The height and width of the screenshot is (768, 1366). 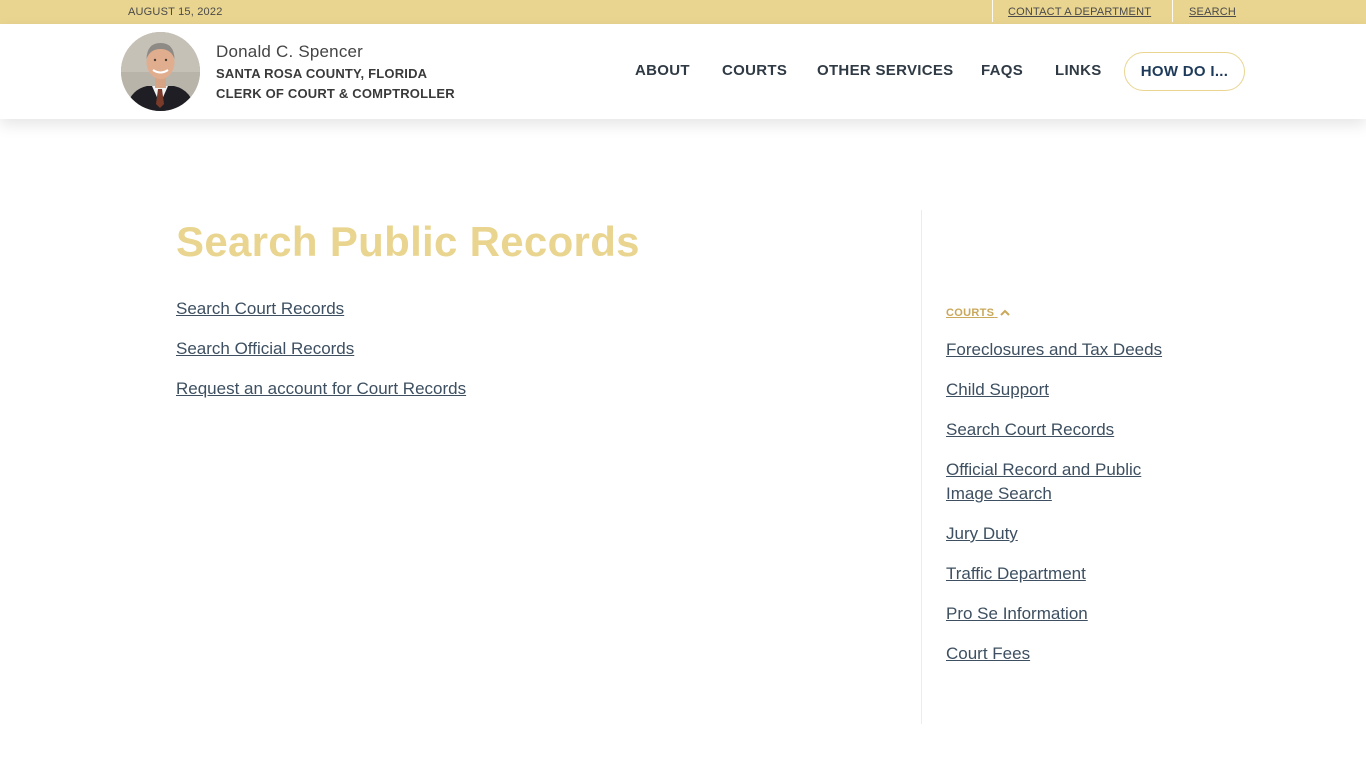 What do you see at coordinates (1066, 614) in the screenshot?
I see `sidebar-item-pro-se: Pro Se Information` at bounding box center [1066, 614].